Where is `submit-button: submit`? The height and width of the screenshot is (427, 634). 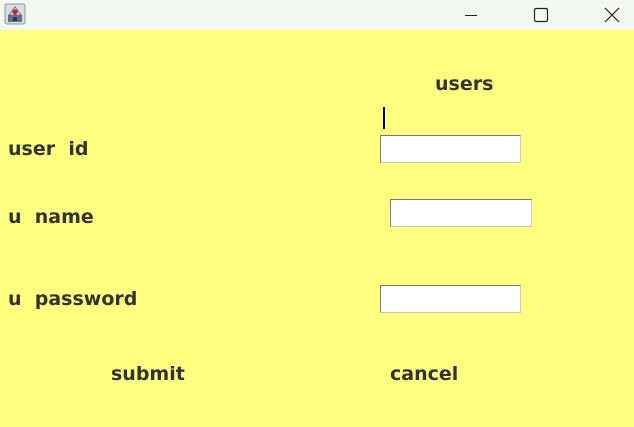 submit-button: submit is located at coordinates (148, 374).